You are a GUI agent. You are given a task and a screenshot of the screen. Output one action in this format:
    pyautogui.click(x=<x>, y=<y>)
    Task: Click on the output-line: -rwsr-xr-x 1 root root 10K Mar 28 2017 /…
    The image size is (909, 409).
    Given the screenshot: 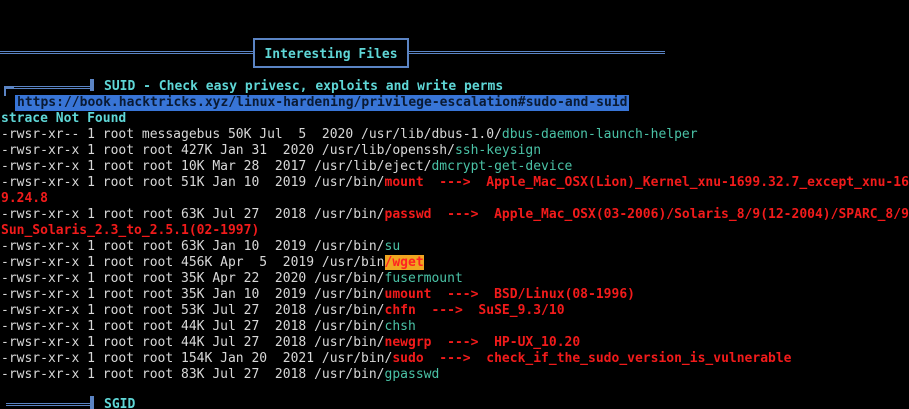 What is the action you would take?
    pyautogui.click(x=455, y=167)
    